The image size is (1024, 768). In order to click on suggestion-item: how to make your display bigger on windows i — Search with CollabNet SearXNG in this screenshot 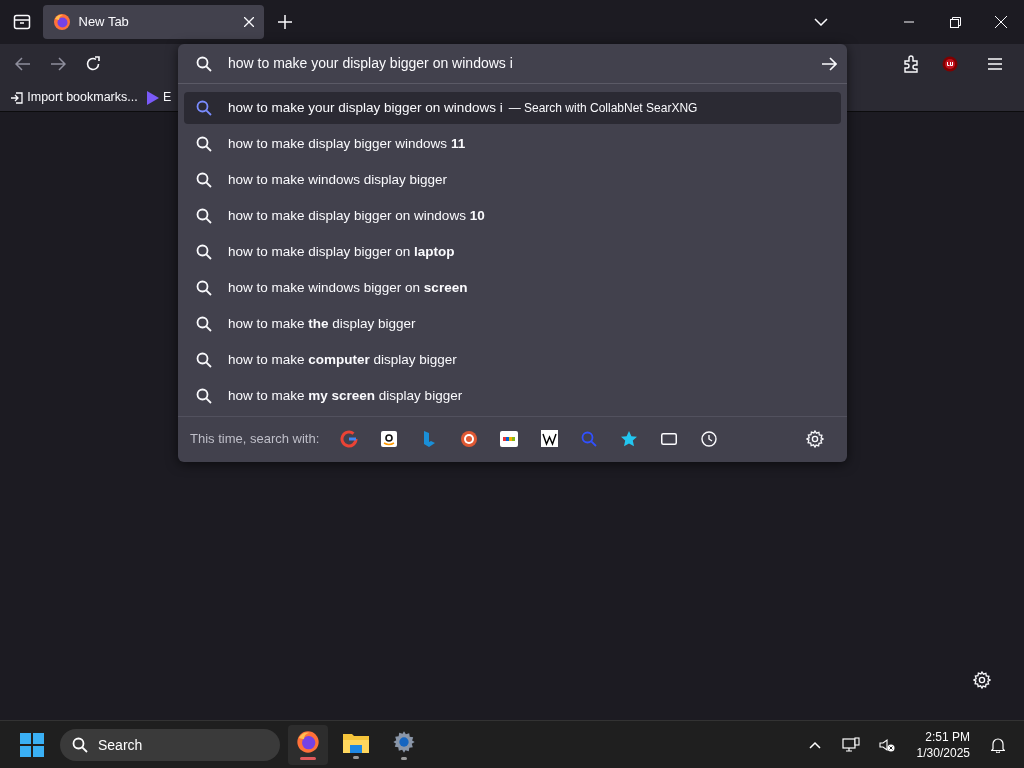, I will do `click(512, 108)`.